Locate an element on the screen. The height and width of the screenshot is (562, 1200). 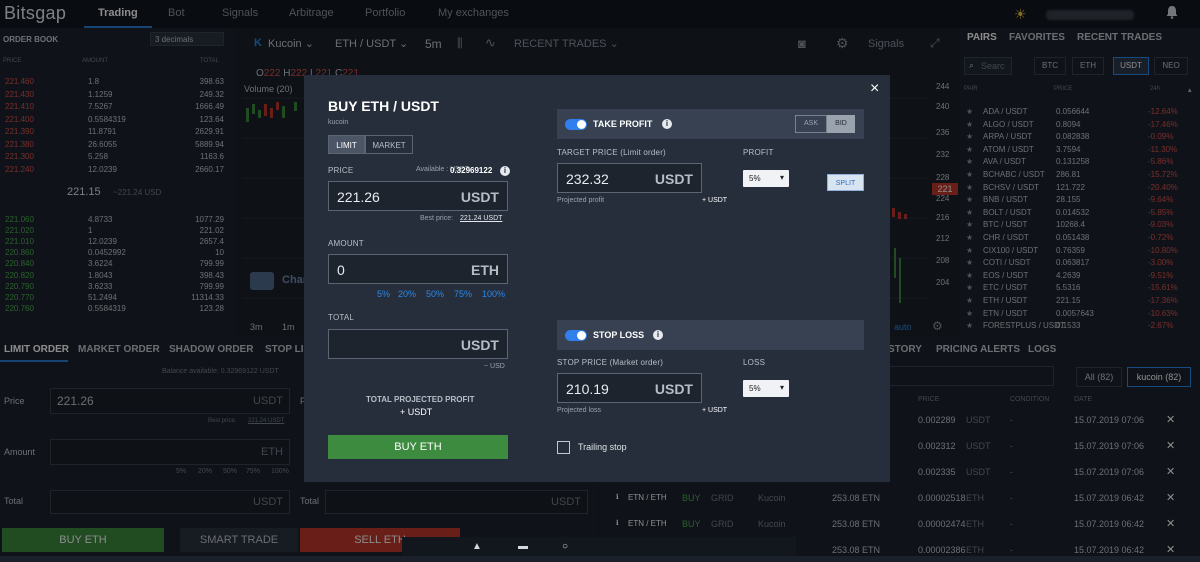
modal-buy-button: BUY ETH is located at coordinates (418, 447).